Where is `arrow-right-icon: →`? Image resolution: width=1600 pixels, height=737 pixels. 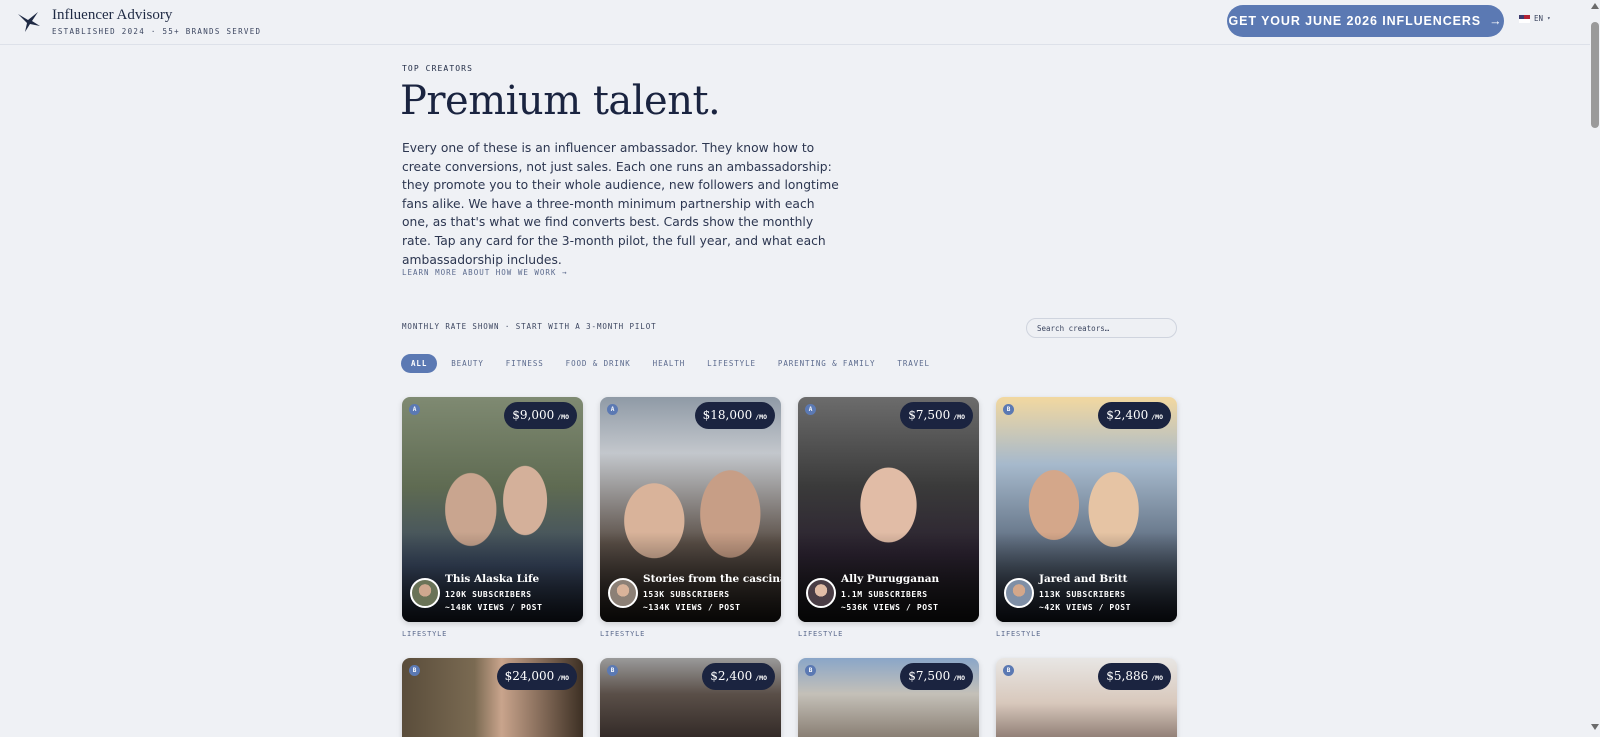 arrow-right-icon: → is located at coordinates (1496, 21).